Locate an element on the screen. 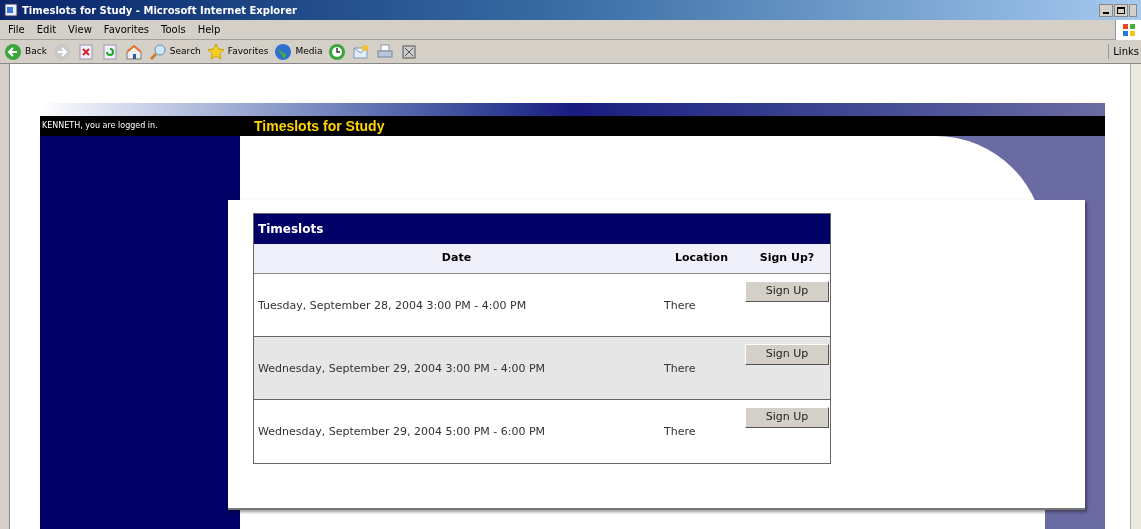  window-title: Timeslots for Study - Microsoft Internet Explorer is located at coordinates (159, 10).